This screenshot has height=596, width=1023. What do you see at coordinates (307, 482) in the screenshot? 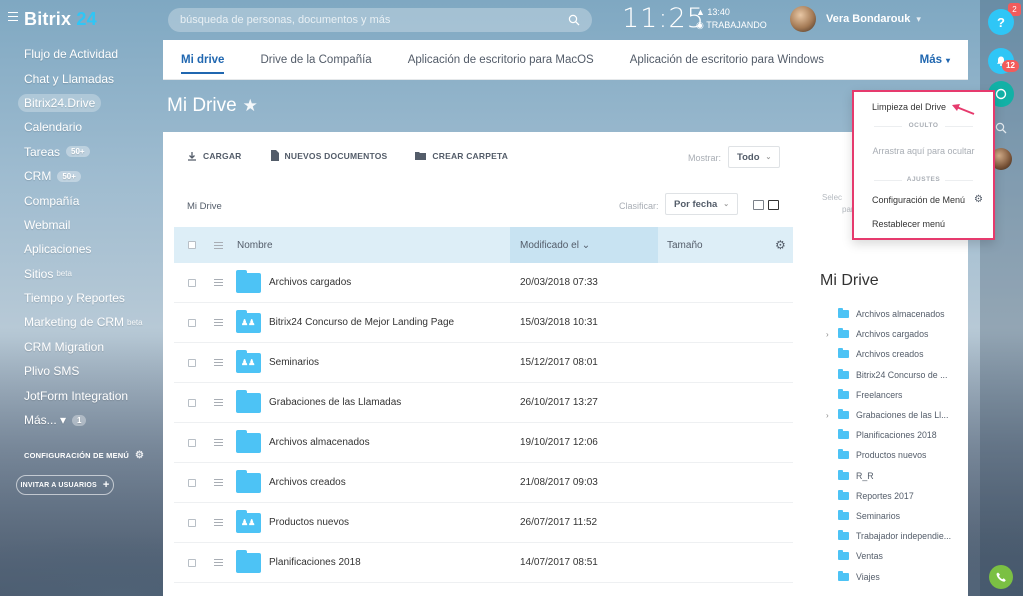
I see `file-name: Archivos creados` at bounding box center [307, 482].